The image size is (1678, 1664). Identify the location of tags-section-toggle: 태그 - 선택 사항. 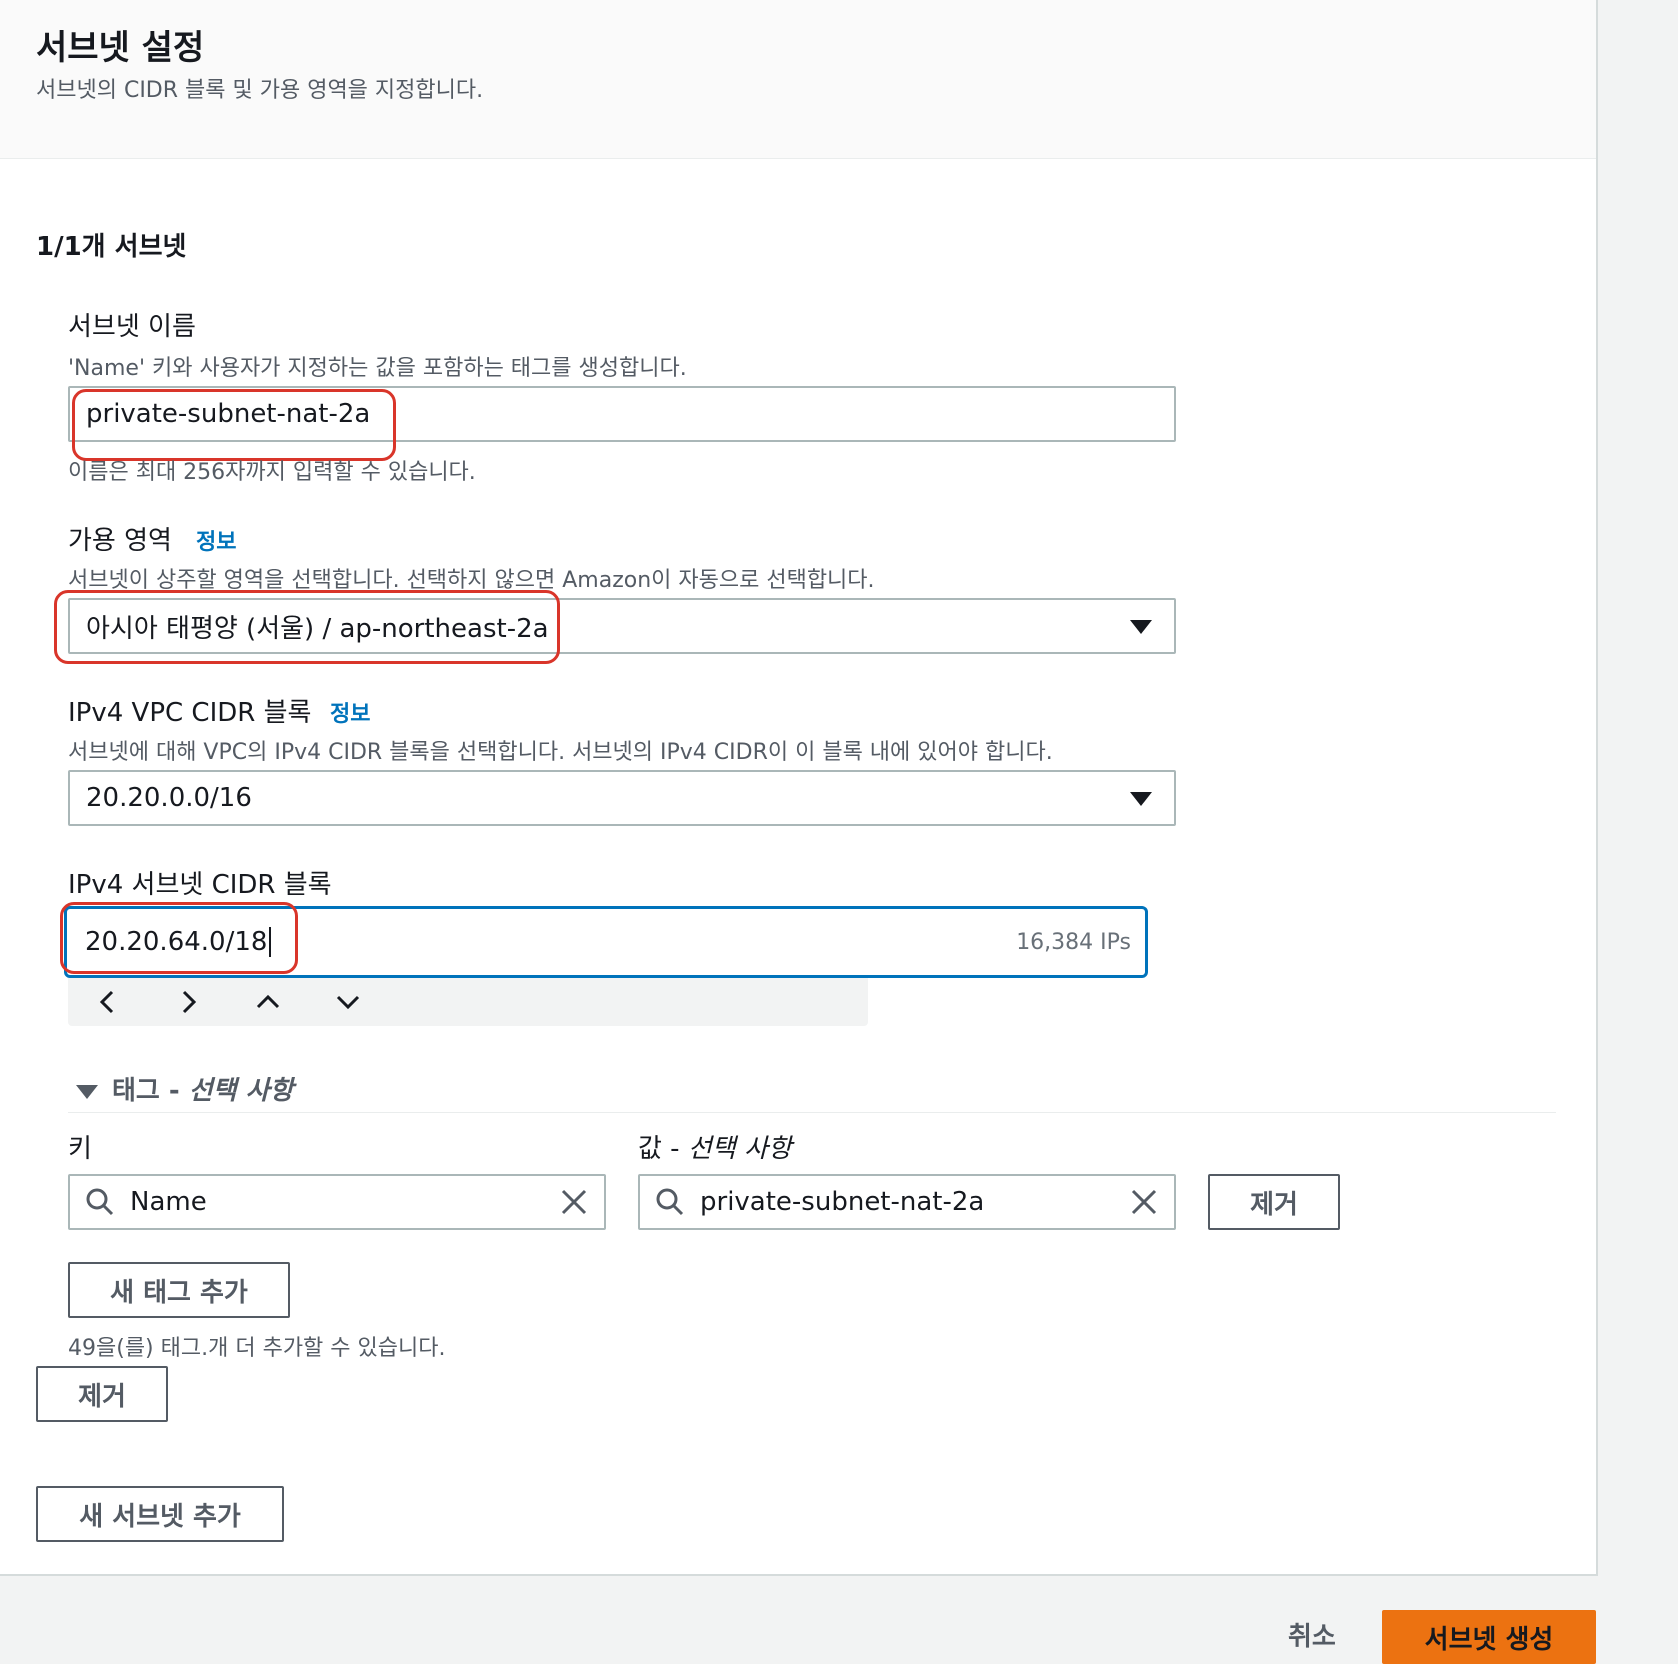
(184, 1088).